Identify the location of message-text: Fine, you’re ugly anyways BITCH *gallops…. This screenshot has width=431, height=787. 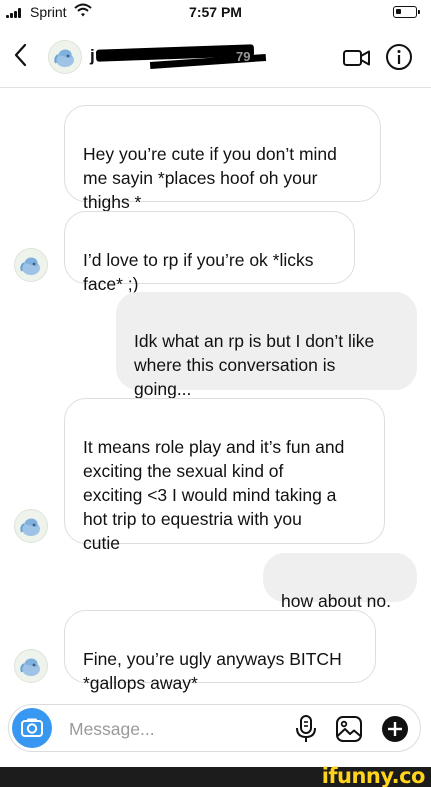
(212, 671).